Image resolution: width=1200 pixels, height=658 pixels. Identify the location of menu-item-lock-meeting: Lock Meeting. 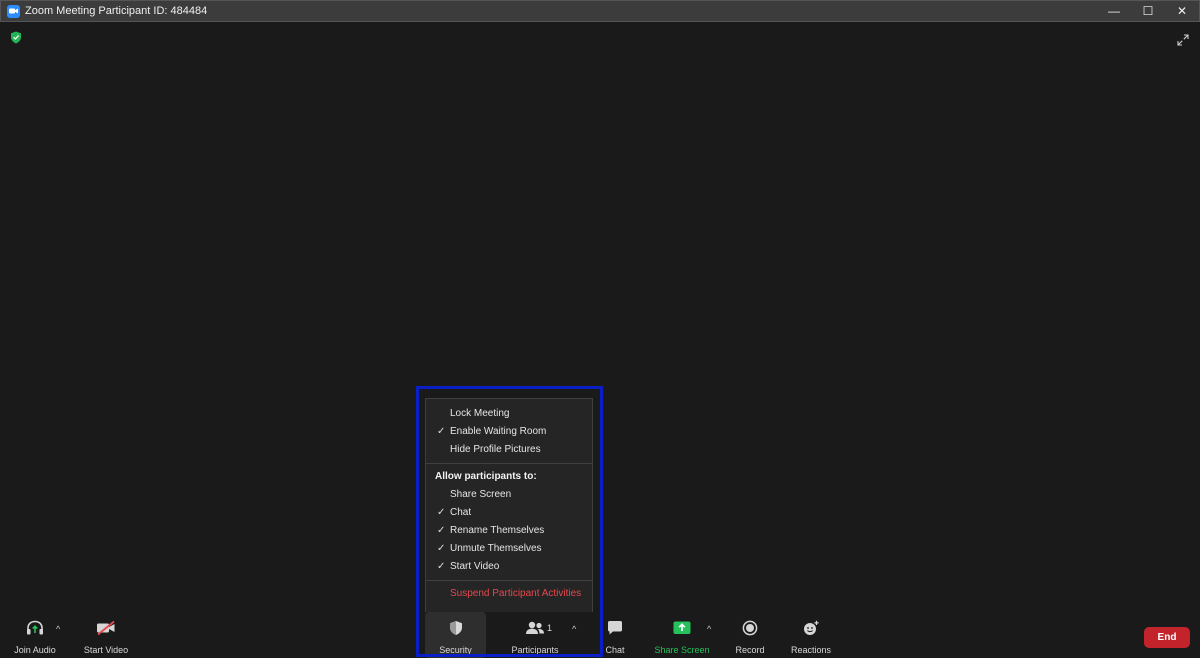
(509, 414).